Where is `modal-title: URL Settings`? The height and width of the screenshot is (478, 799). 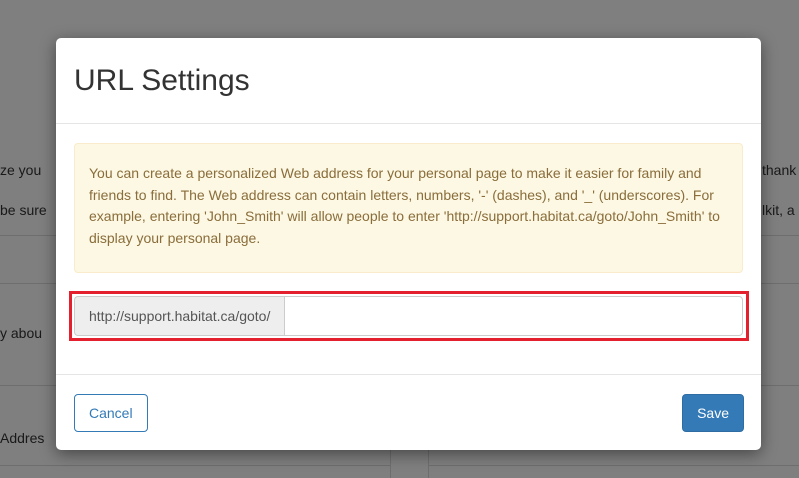
modal-title: URL Settings is located at coordinates (162, 80).